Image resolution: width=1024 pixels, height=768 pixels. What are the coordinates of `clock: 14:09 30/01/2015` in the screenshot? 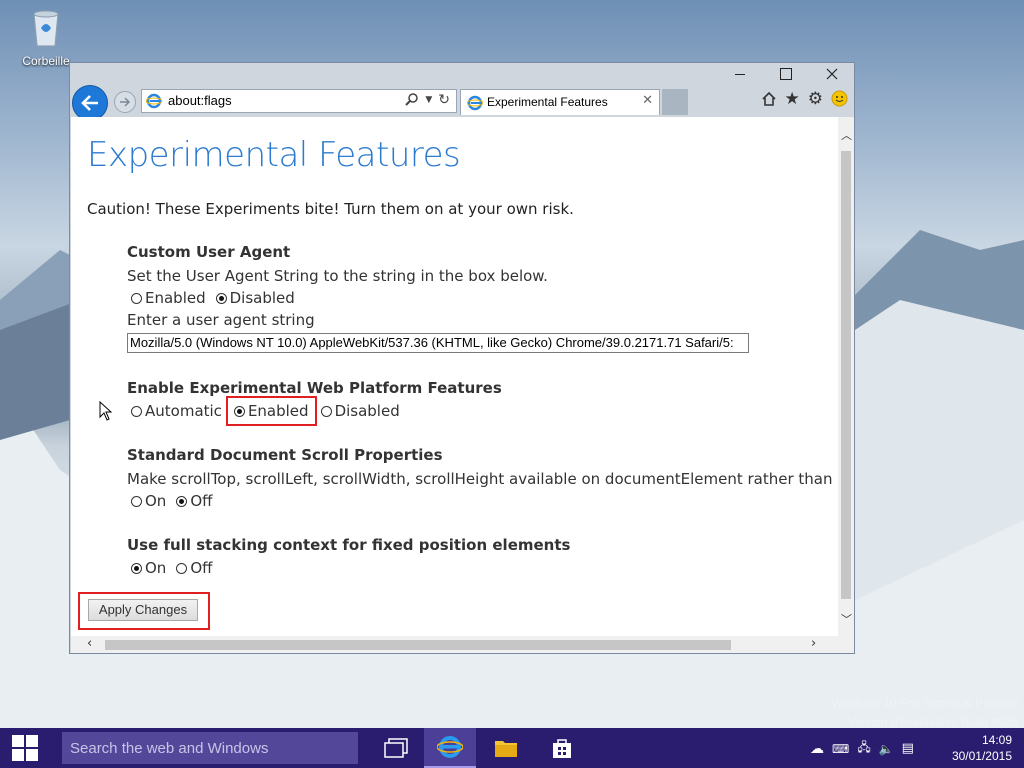 It's located at (982, 748).